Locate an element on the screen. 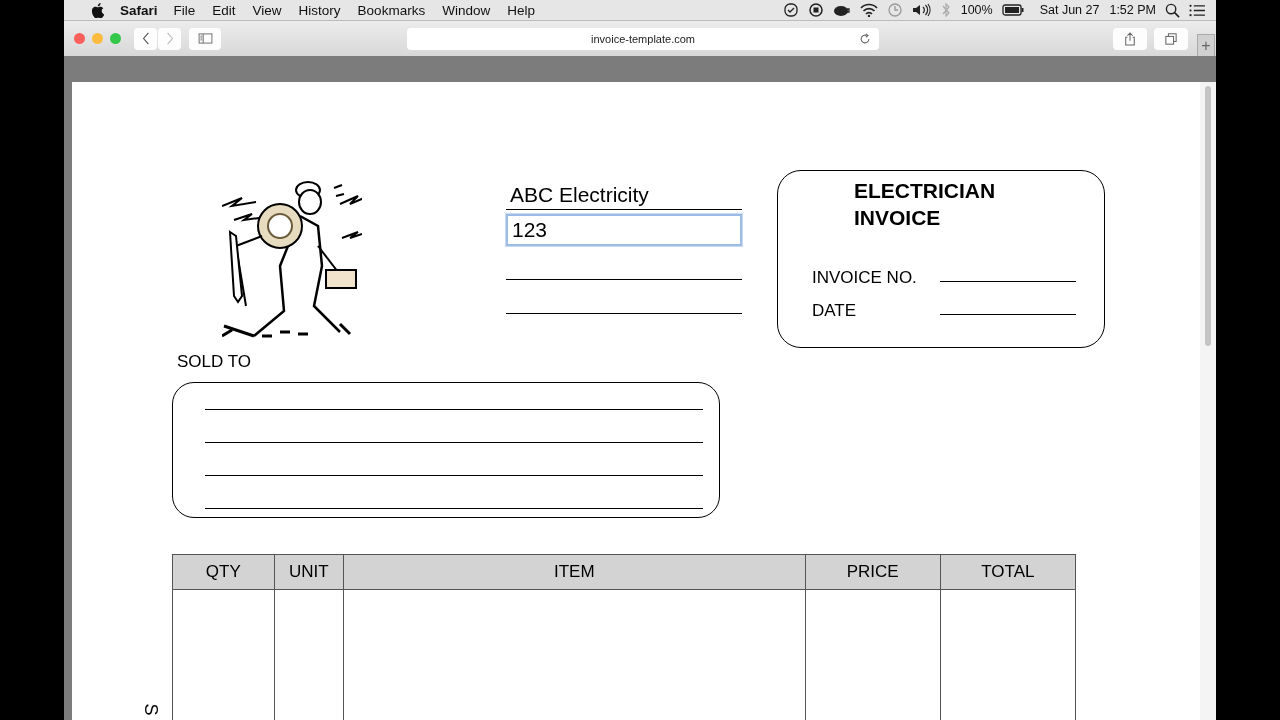 The image size is (1280, 720). address-field: invoice-template.com is located at coordinates (643, 38).